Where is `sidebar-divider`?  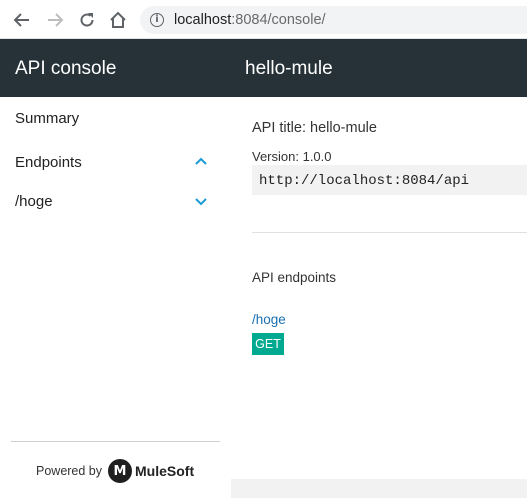 sidebar-divider is located at coordinates (115, 441).